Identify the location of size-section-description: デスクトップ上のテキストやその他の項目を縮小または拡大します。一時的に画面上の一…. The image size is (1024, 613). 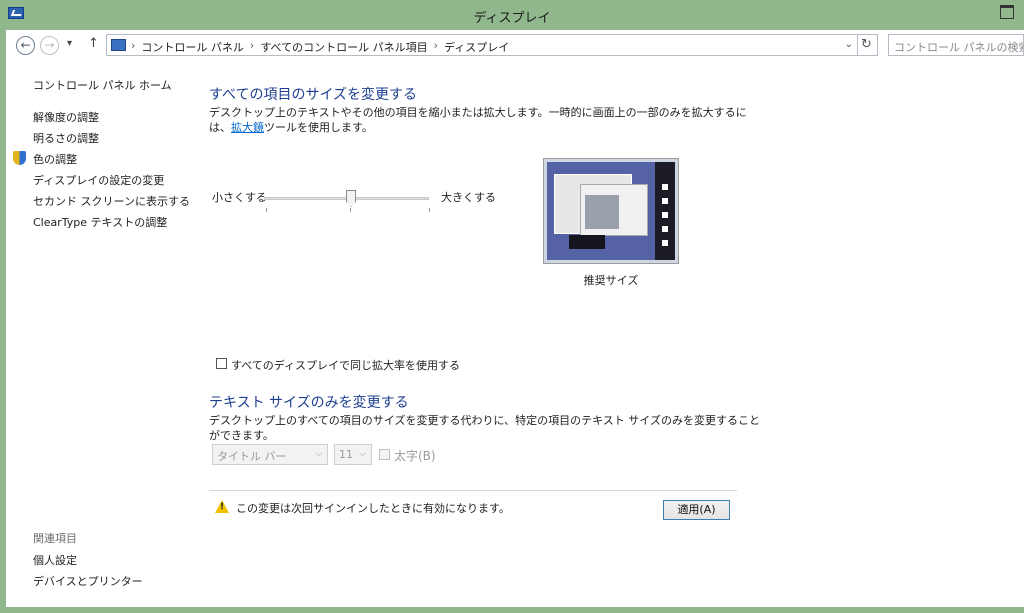
(479, 120).